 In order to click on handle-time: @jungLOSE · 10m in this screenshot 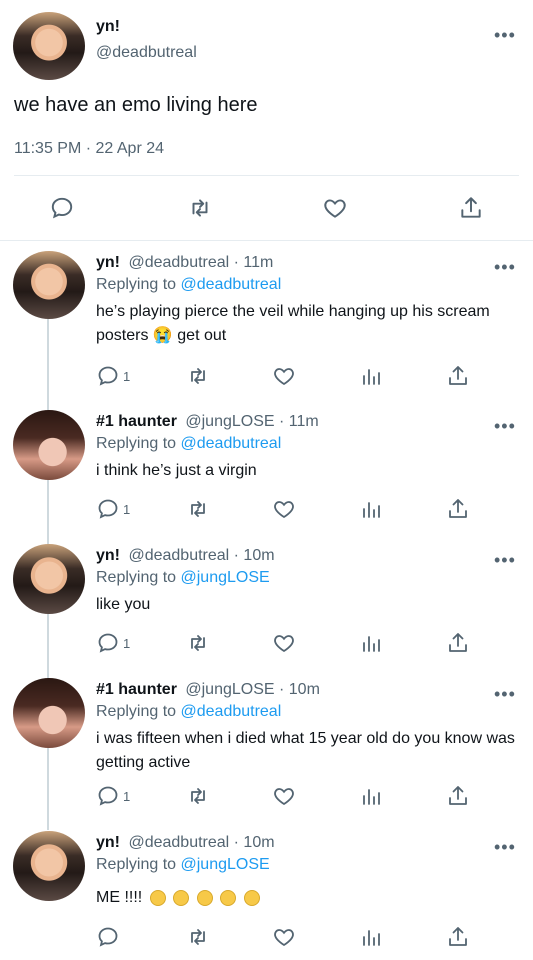, I will do `click(252, 689)`.